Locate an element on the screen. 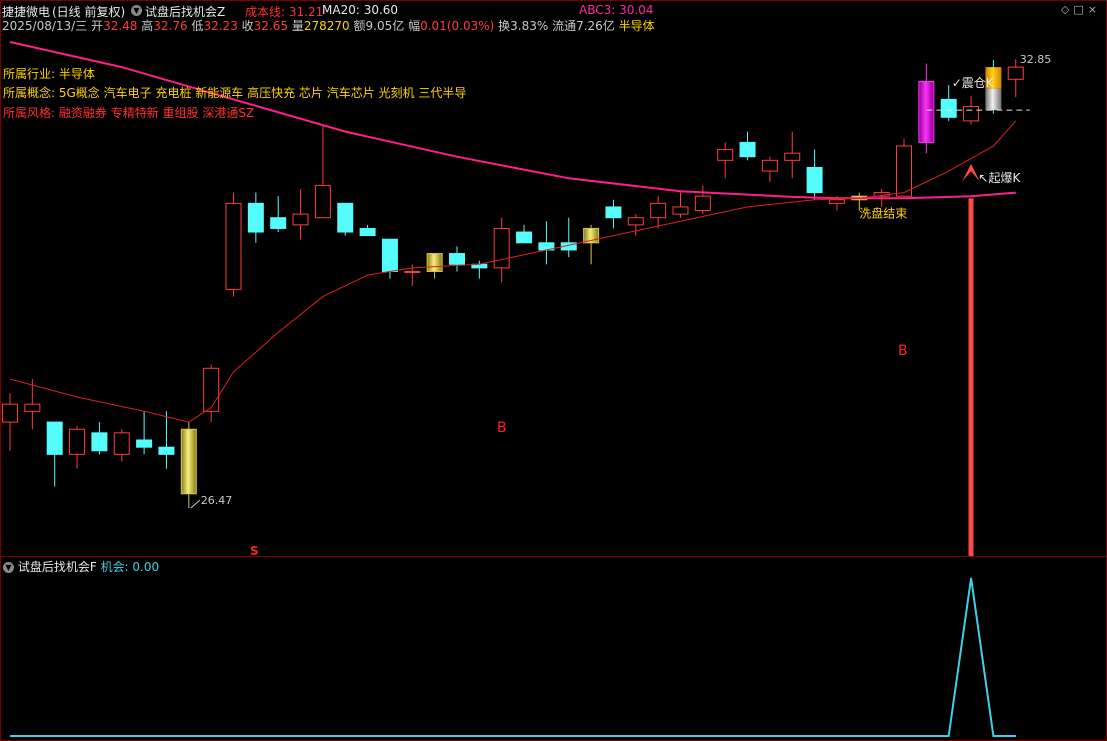 The width and height of the screenshot is (1107, 741). close-value: 32.65 is located at coordinates (271, 26).